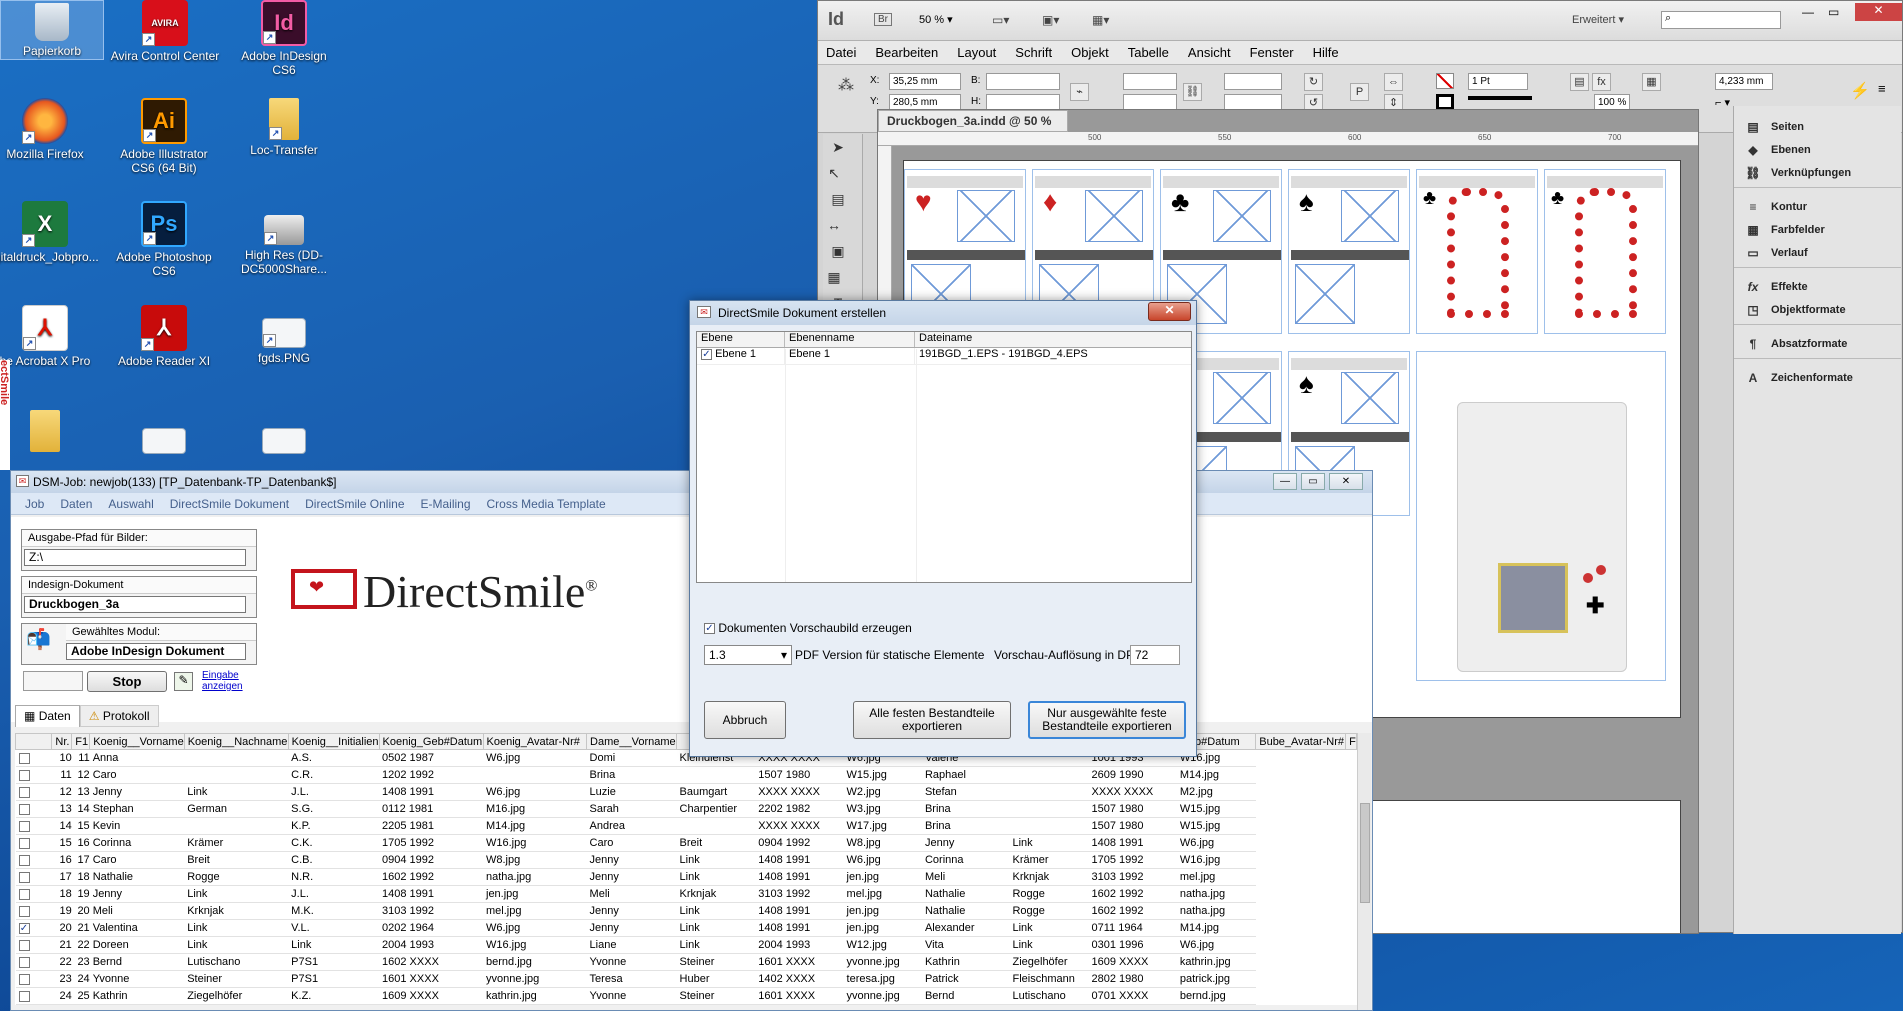 The image size is (1903, 1011). Describe the element at coordinates (1100, 20) in the screenshot. I see `arrange-docs-icon: ▦▾` at that location.